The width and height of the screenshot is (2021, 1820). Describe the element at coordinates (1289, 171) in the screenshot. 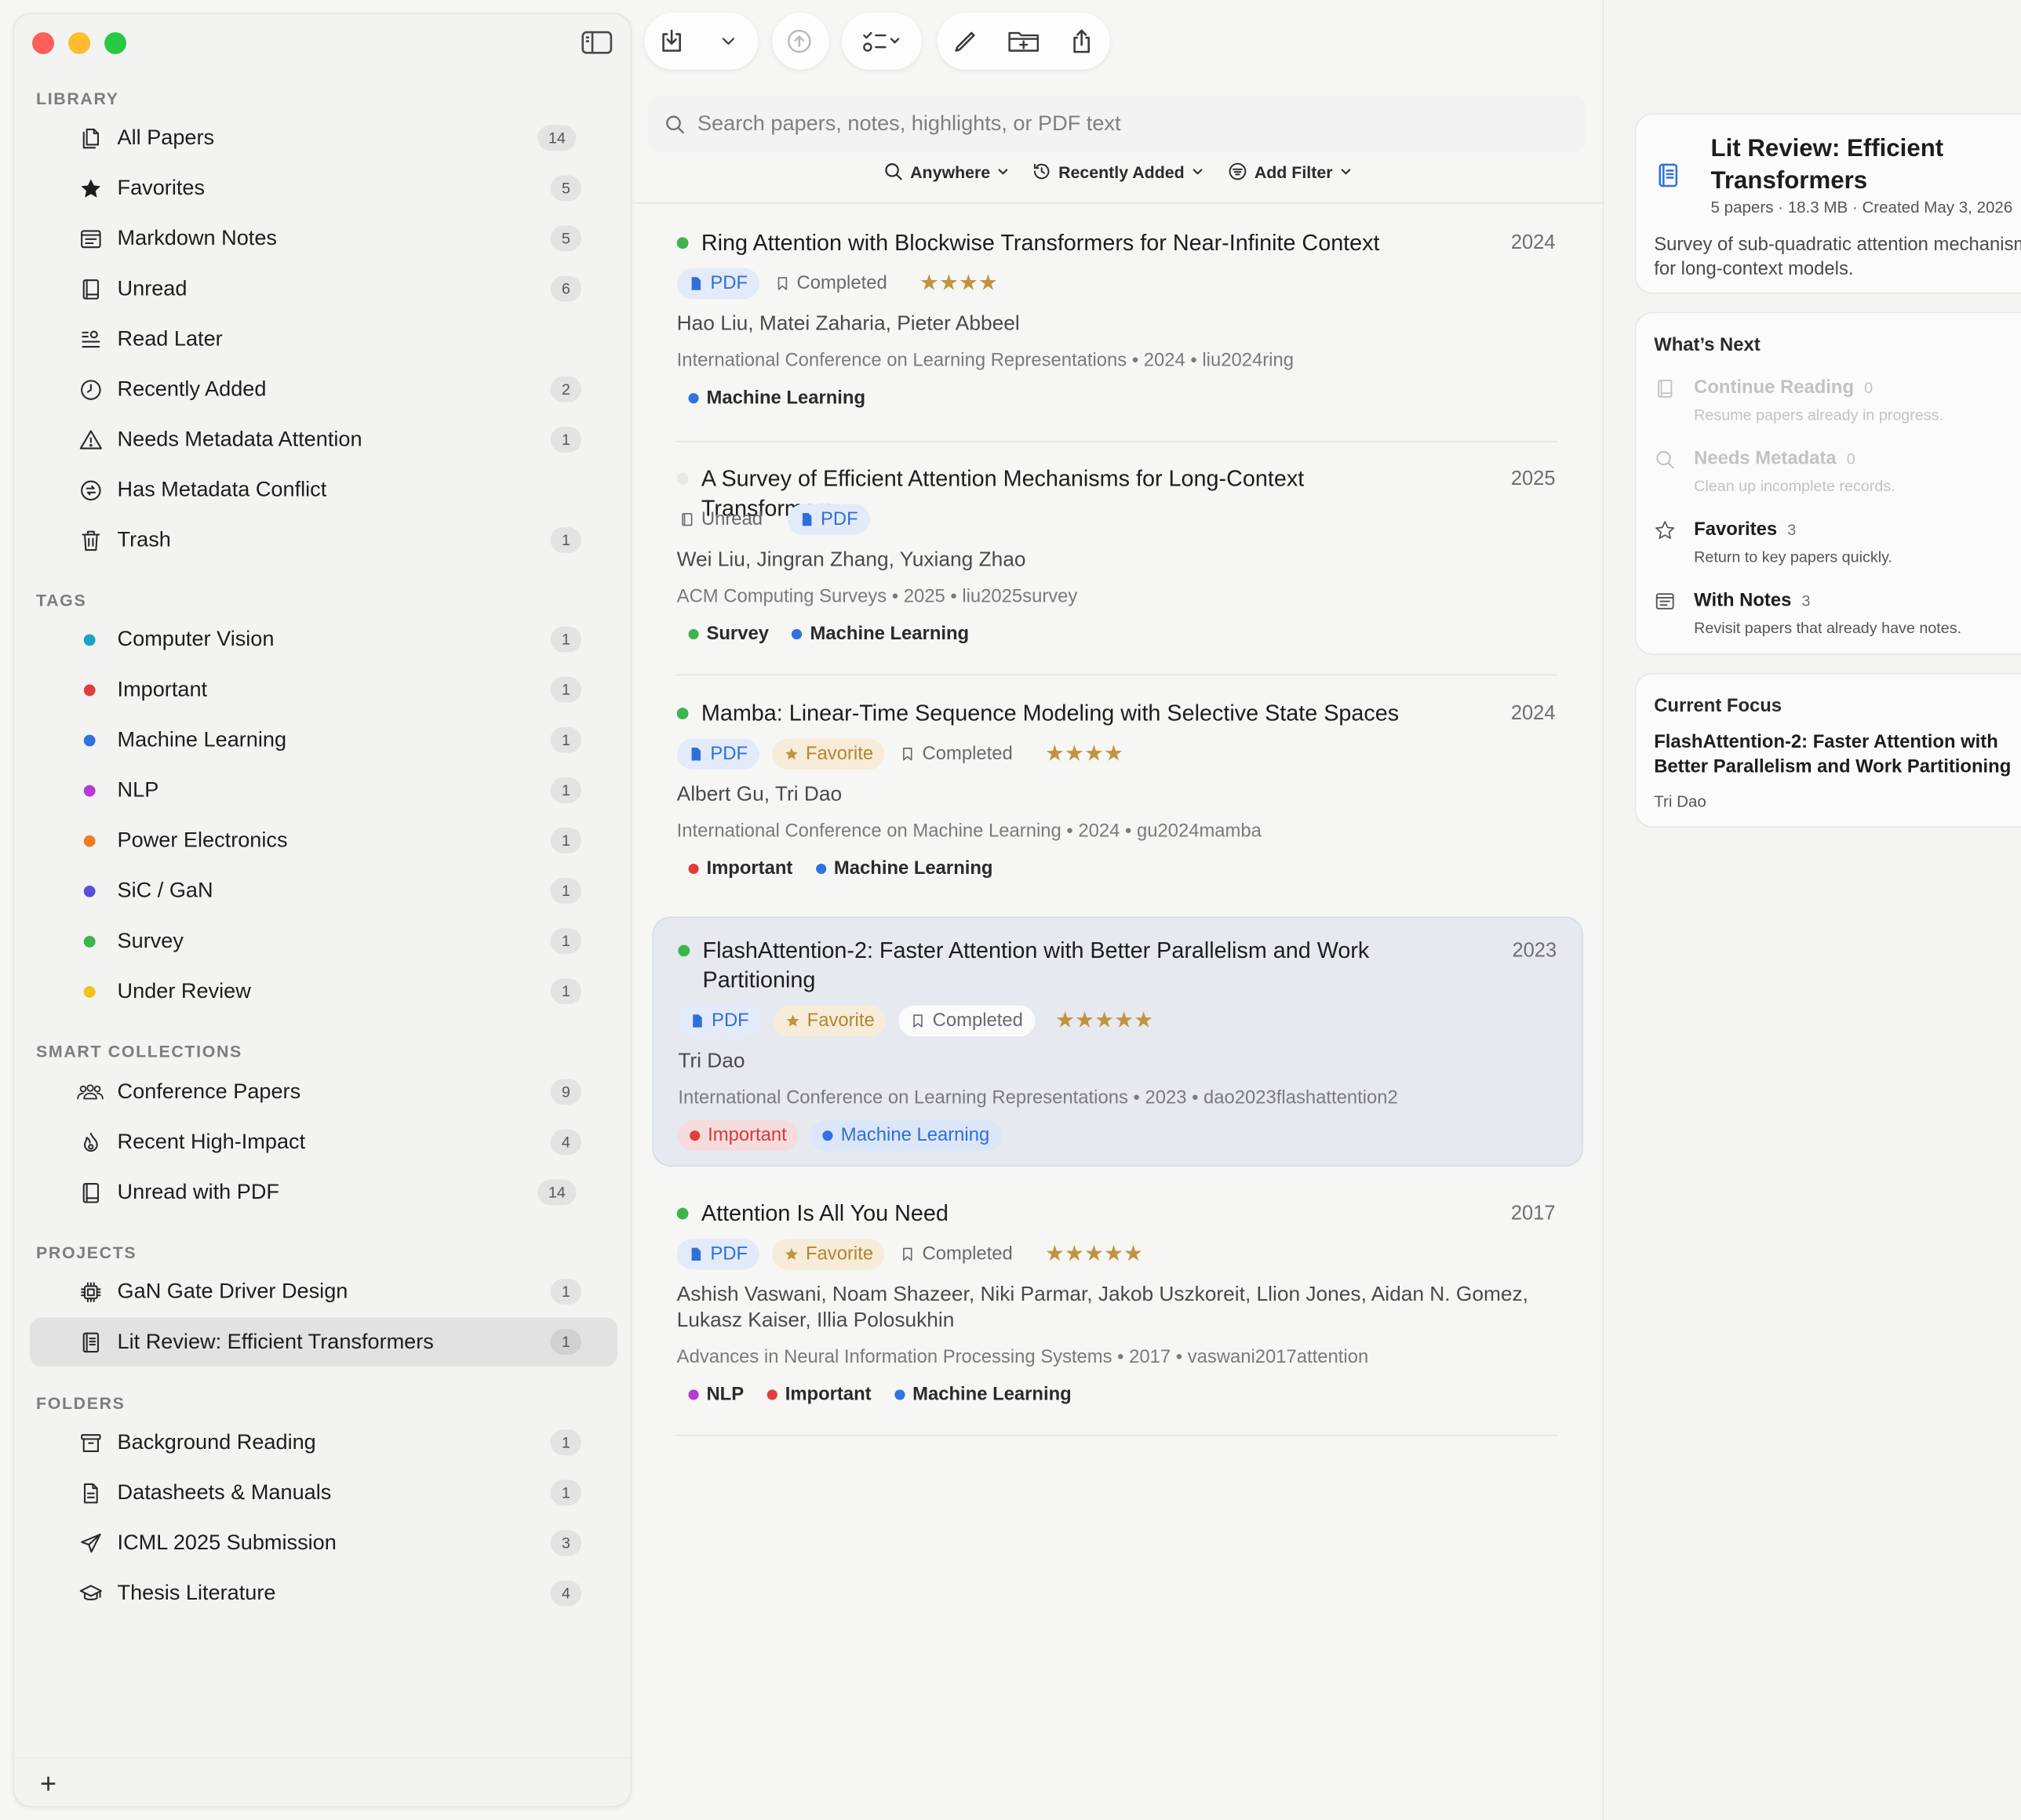

I see `add-filter-button: Add Filter` at that location.